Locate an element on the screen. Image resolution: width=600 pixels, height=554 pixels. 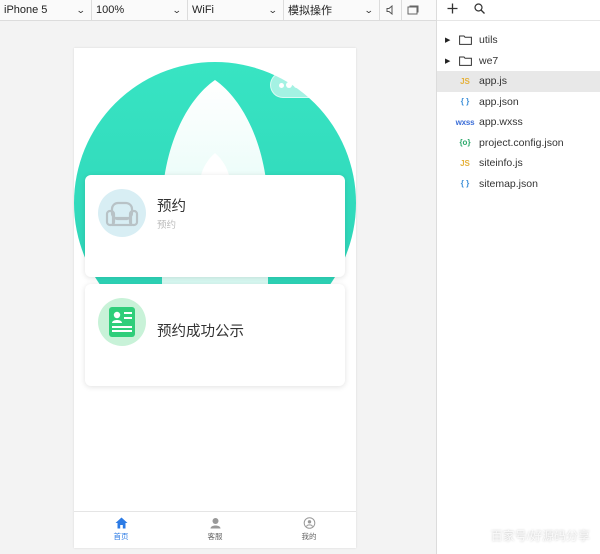
zoom-select: 100% ⌄ is located at coordinates (140, 10).